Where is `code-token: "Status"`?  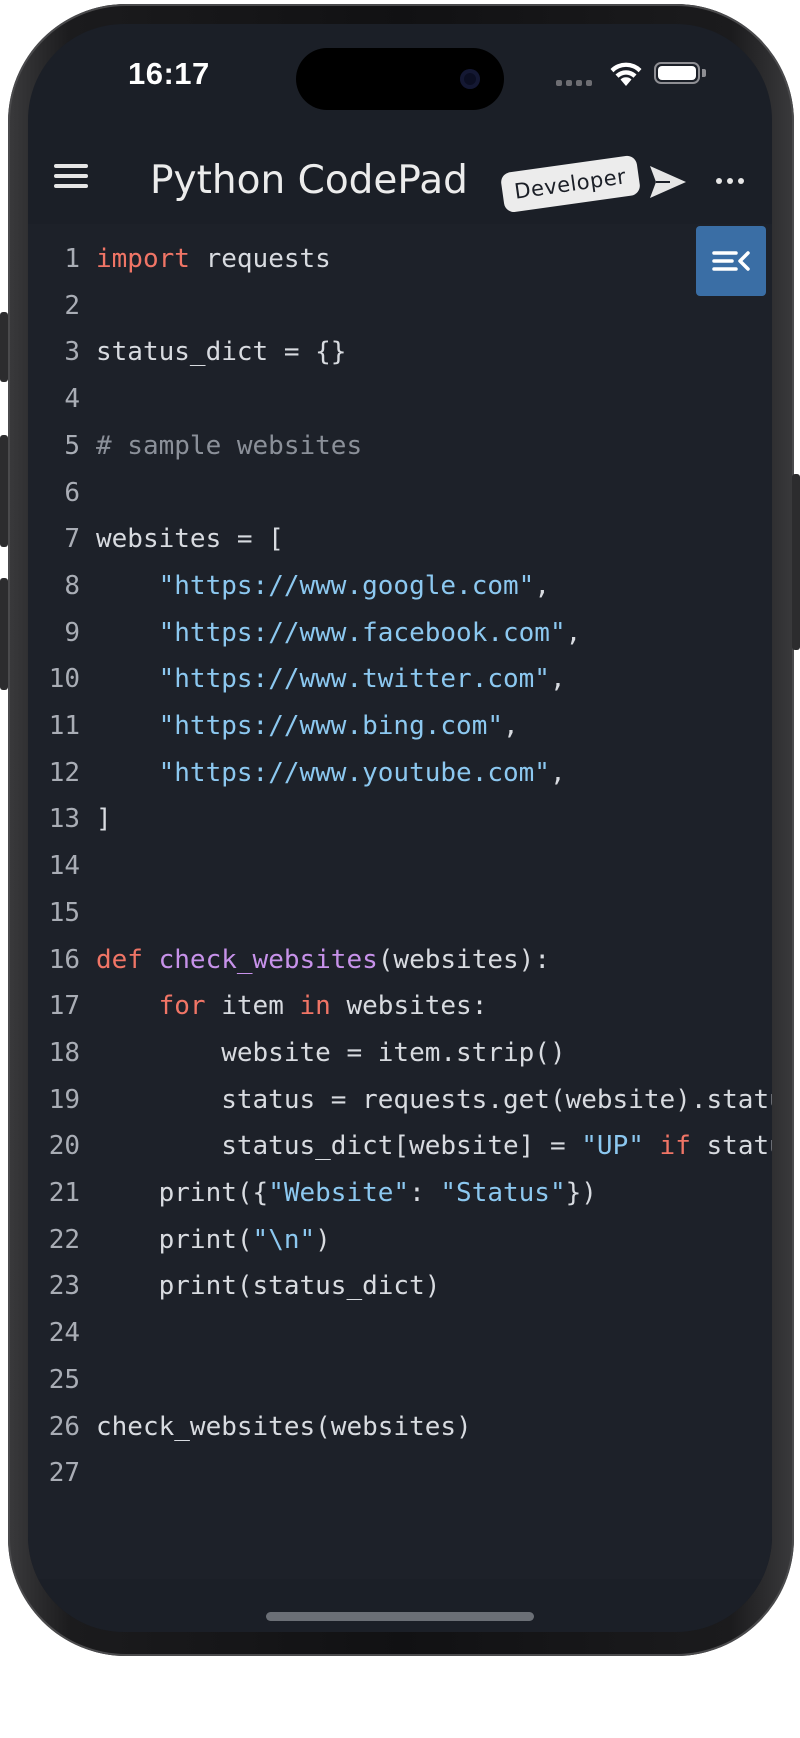
code-token: "Status" is located at coordinates (503, 1193).